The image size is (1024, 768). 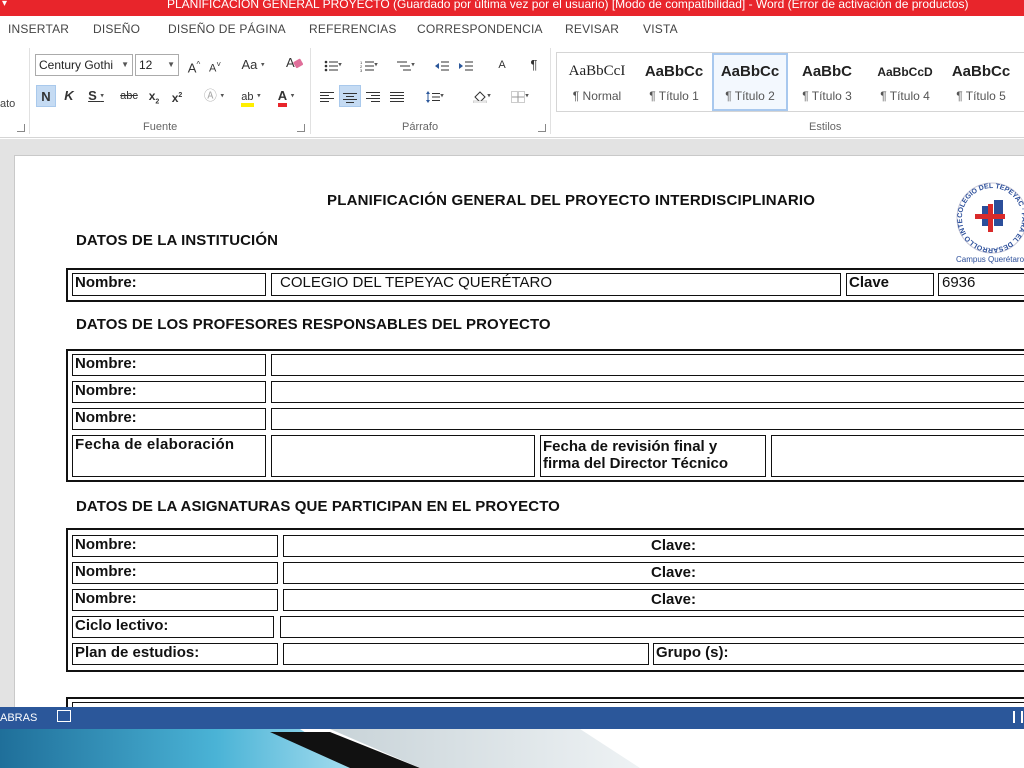 I want to click on tab-correspondencia: CORRESPONDENCIA, so click(x=480, y=29).